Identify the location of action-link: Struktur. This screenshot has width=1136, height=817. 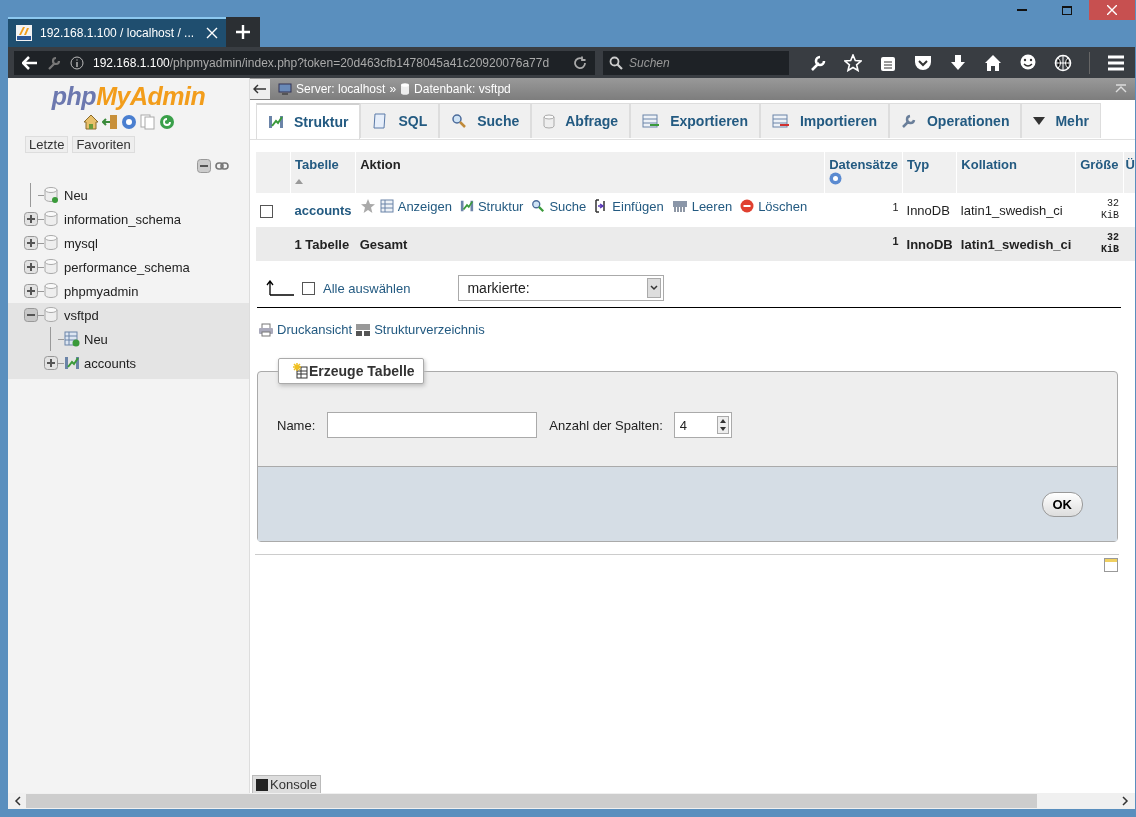
(500, 206).